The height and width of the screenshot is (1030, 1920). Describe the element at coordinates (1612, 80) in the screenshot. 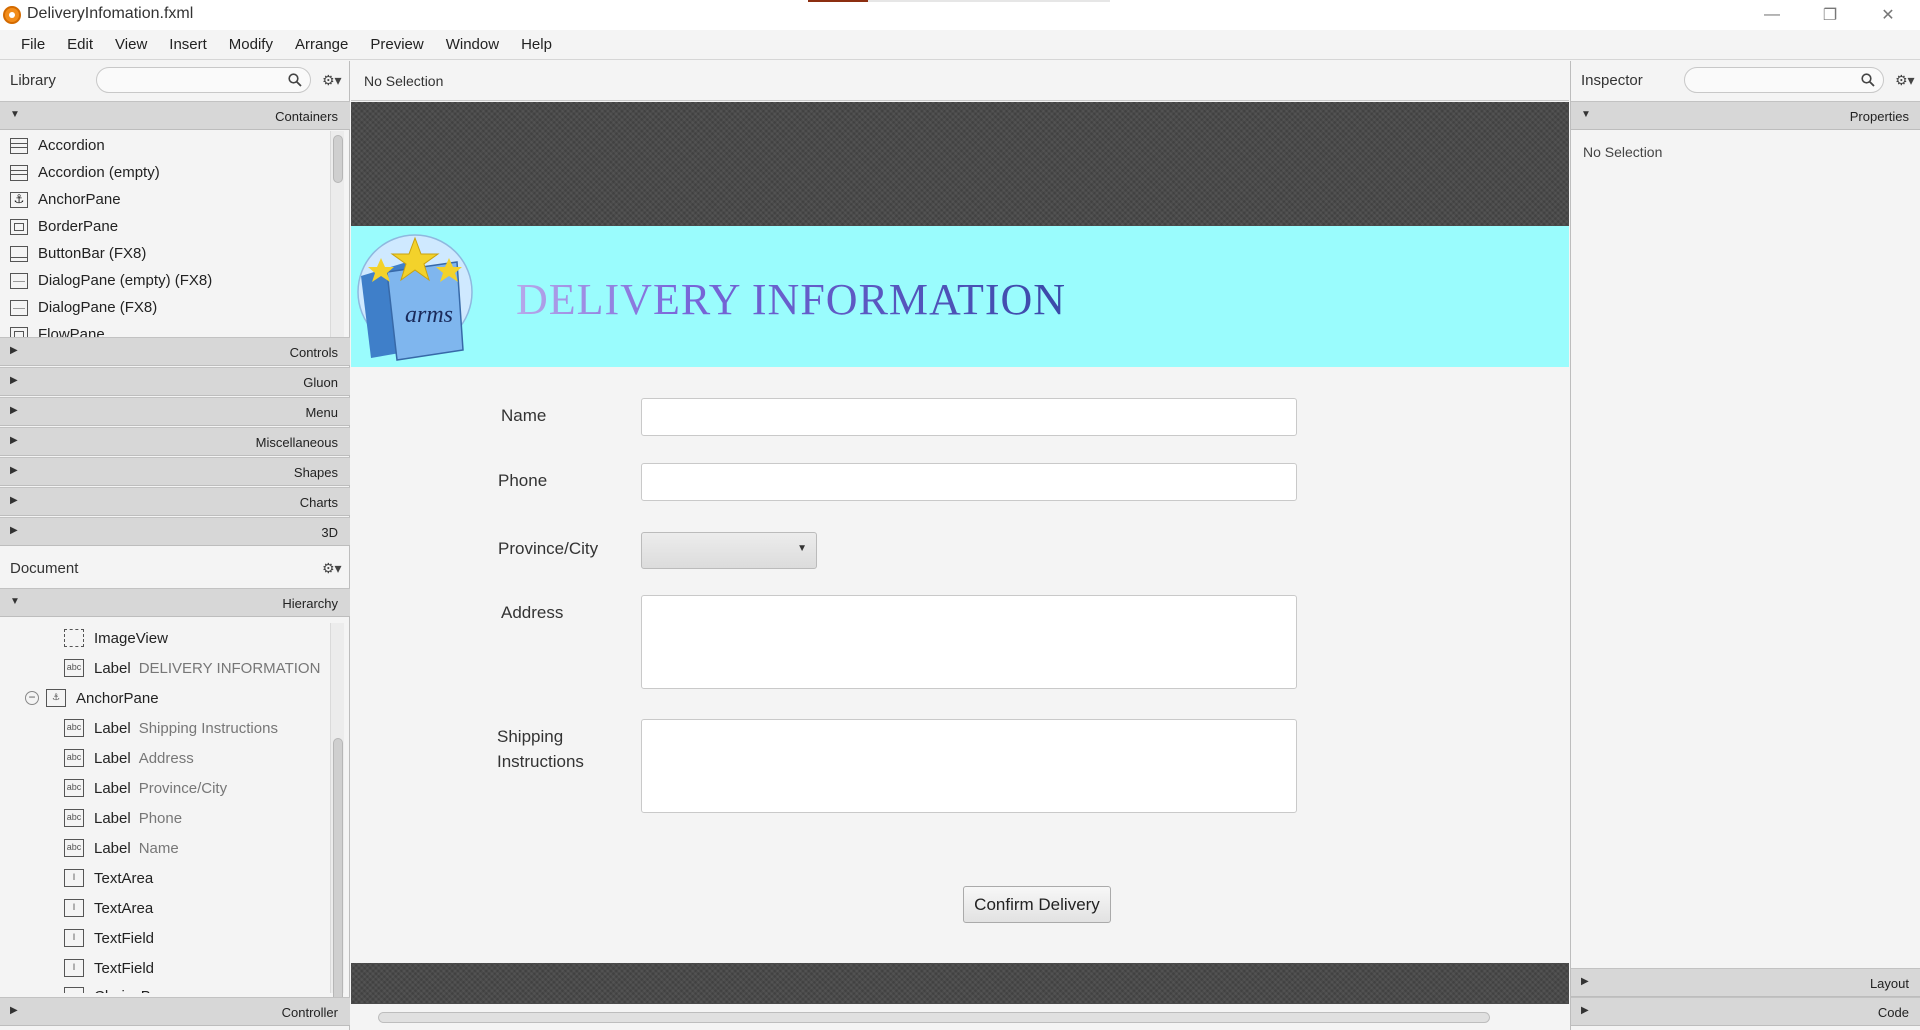

I see `inspector-title: Inspector` at that location.